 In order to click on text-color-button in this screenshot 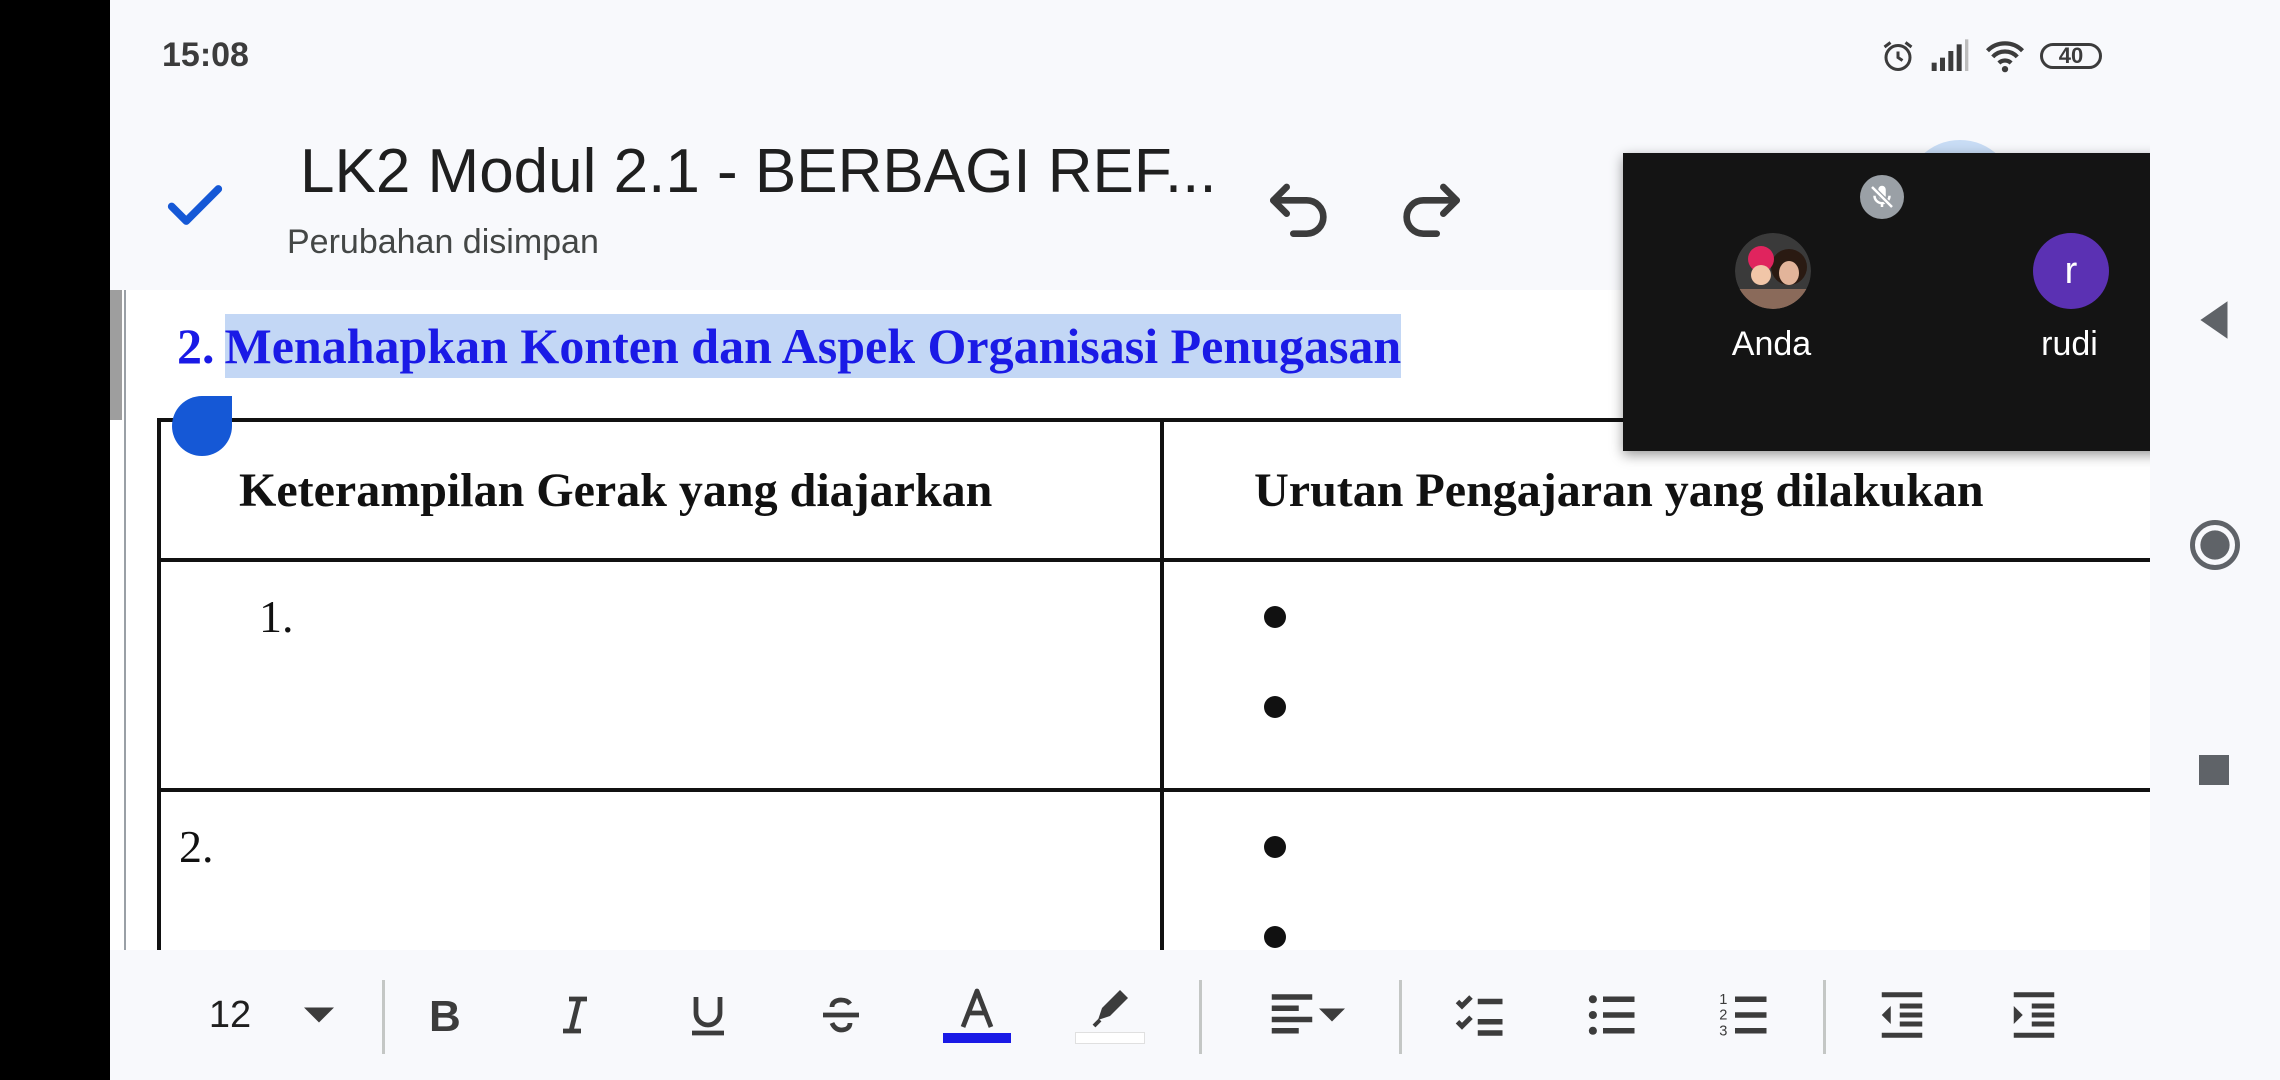, I will do `click(977, 1015)`.